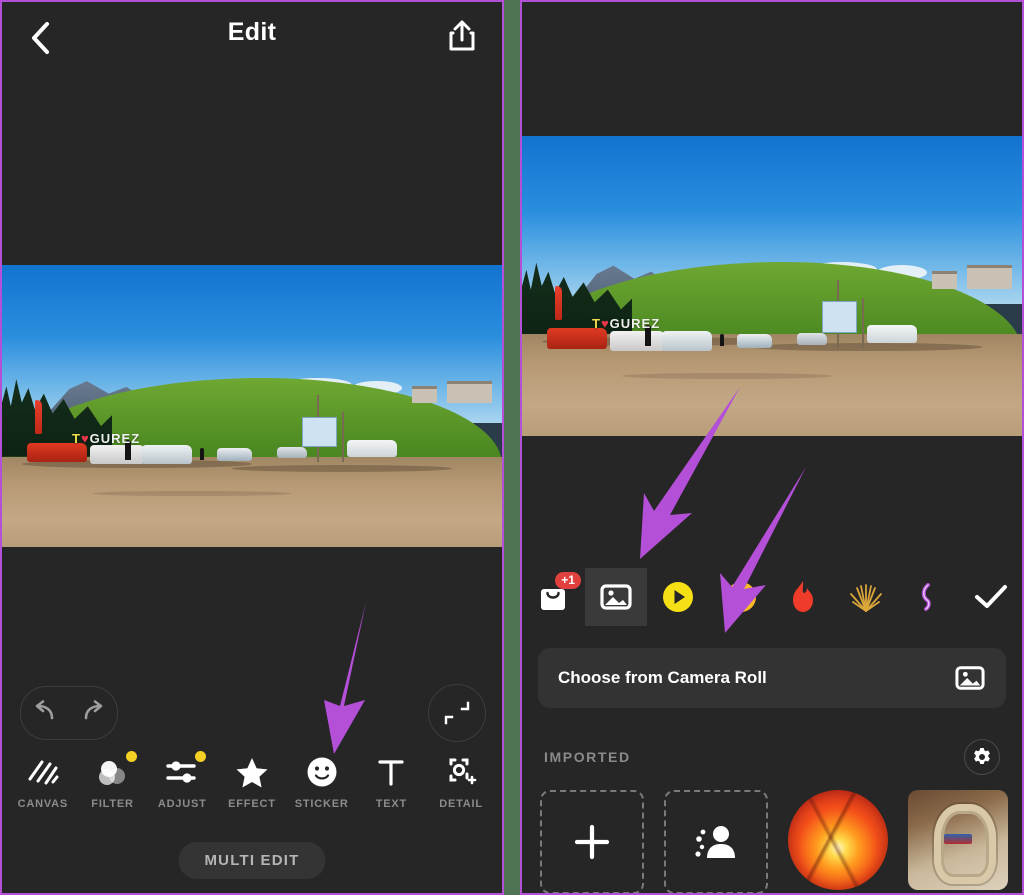 The width and height of the screenshot is (1024, 895). Describe the element at coordinates (587, 757) in the screenshot. I see `imported-label: IMPORTED` at that location.